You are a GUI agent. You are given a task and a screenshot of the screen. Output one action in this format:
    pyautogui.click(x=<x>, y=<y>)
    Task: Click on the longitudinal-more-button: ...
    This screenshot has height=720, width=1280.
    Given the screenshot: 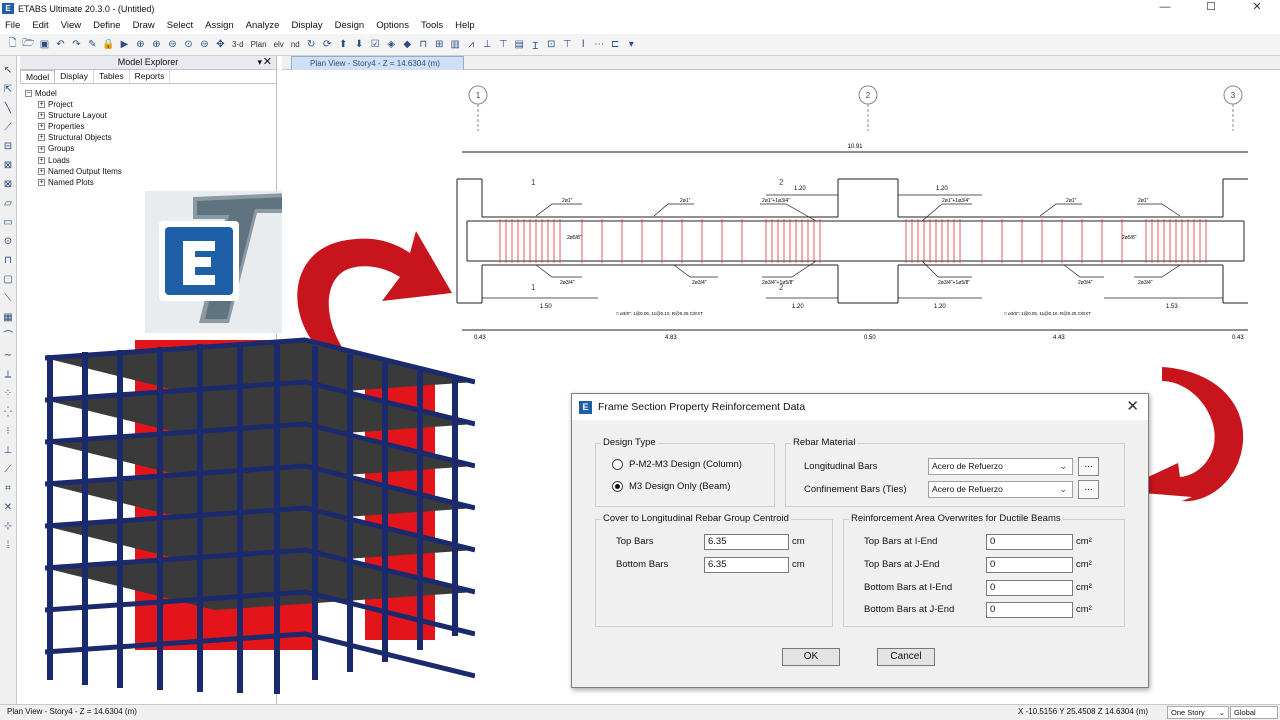 What is the action you would take?
    pyautogui.click(x=1088, y=466)
    